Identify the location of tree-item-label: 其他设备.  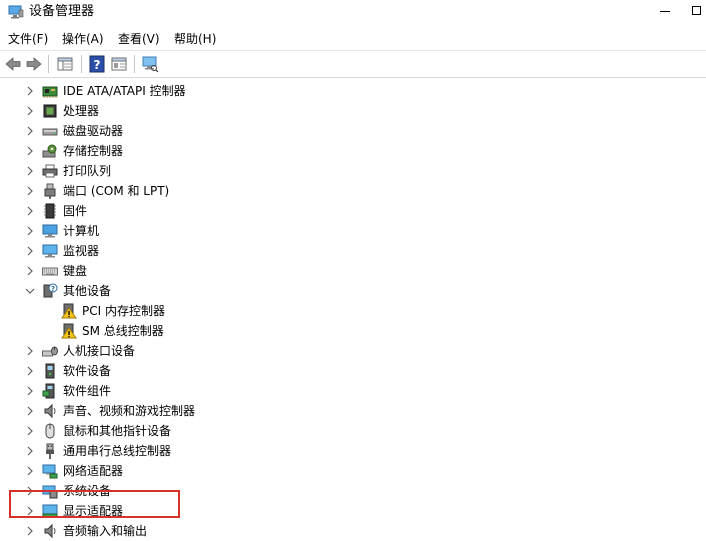
(87, 291).